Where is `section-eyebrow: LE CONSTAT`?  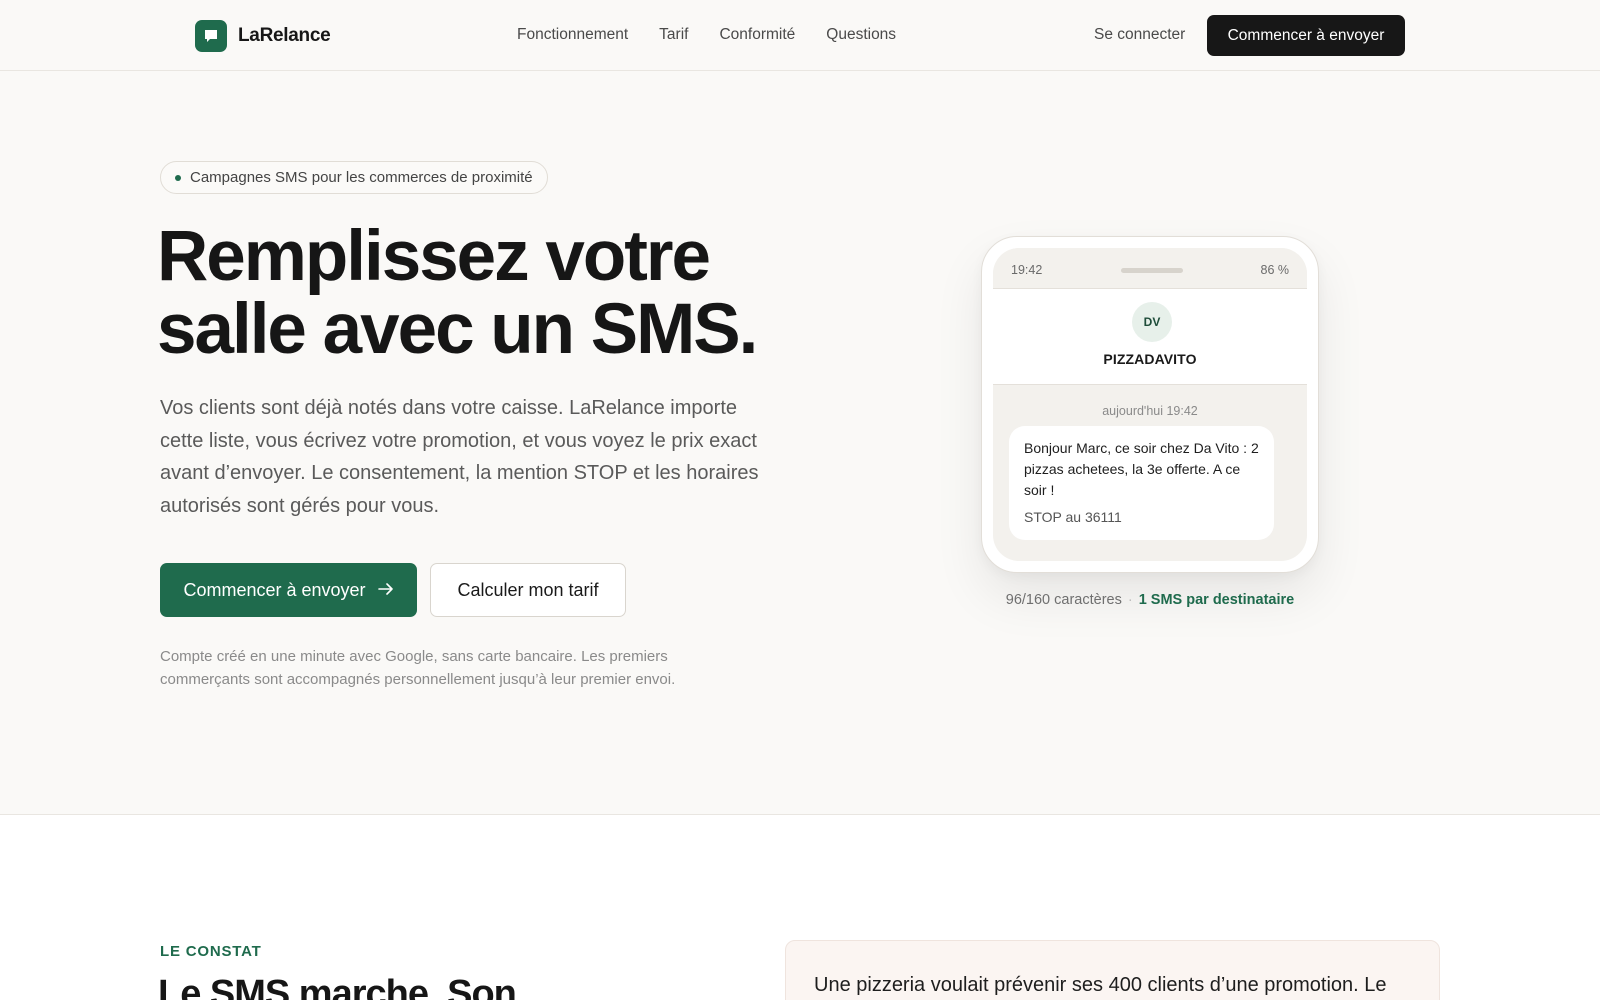 section-eyebrow: LE CONSTAT is located at coordinates (211, 951).